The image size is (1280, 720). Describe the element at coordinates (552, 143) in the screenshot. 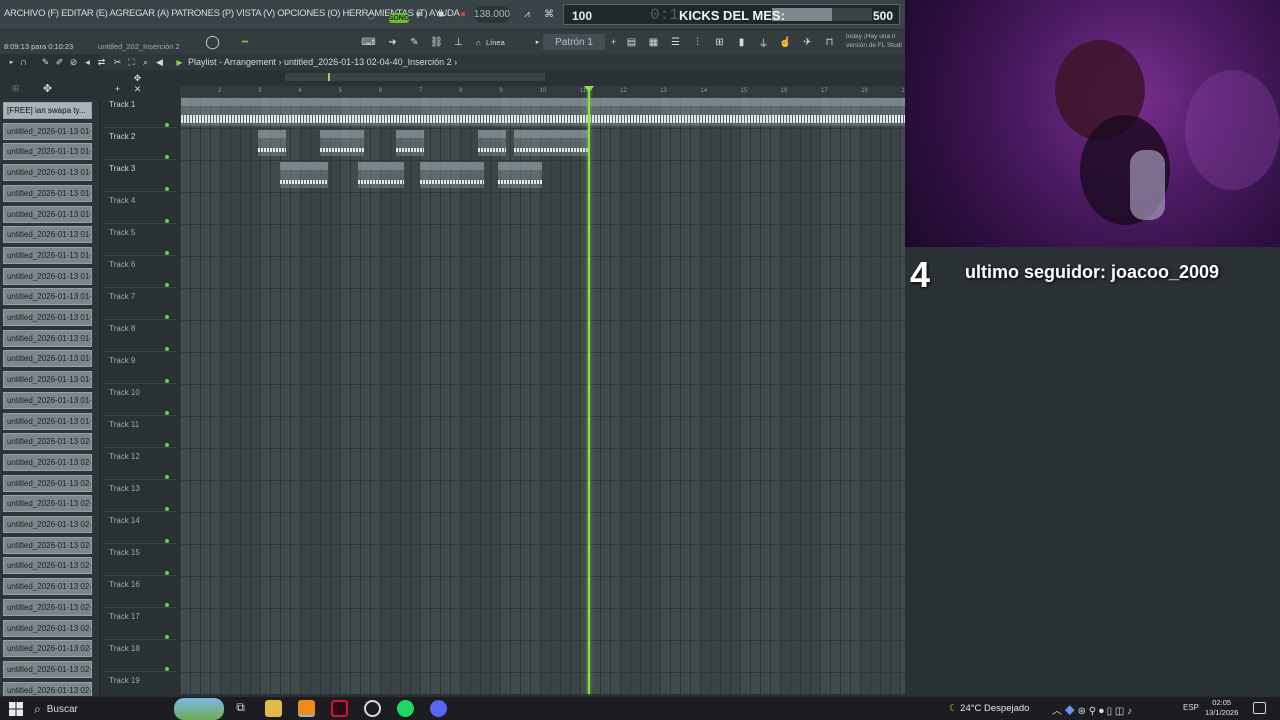

I see `audio-clip: untitled_2...erción 2` at that location.